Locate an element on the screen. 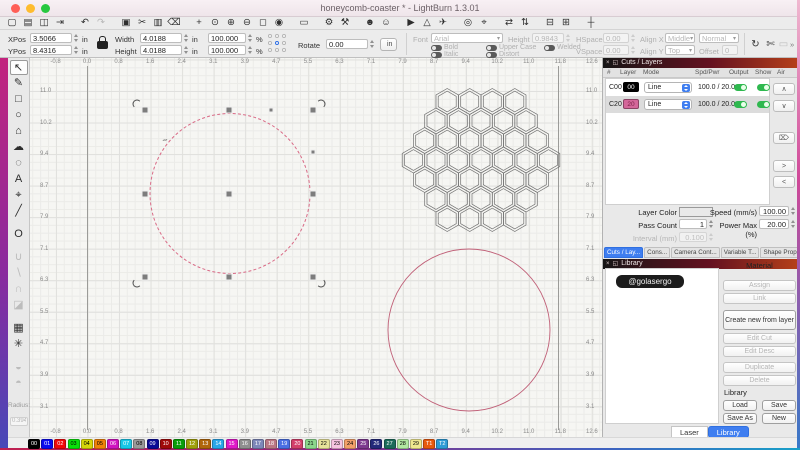  height-percent-stepper is located at coordinates (250, 50).